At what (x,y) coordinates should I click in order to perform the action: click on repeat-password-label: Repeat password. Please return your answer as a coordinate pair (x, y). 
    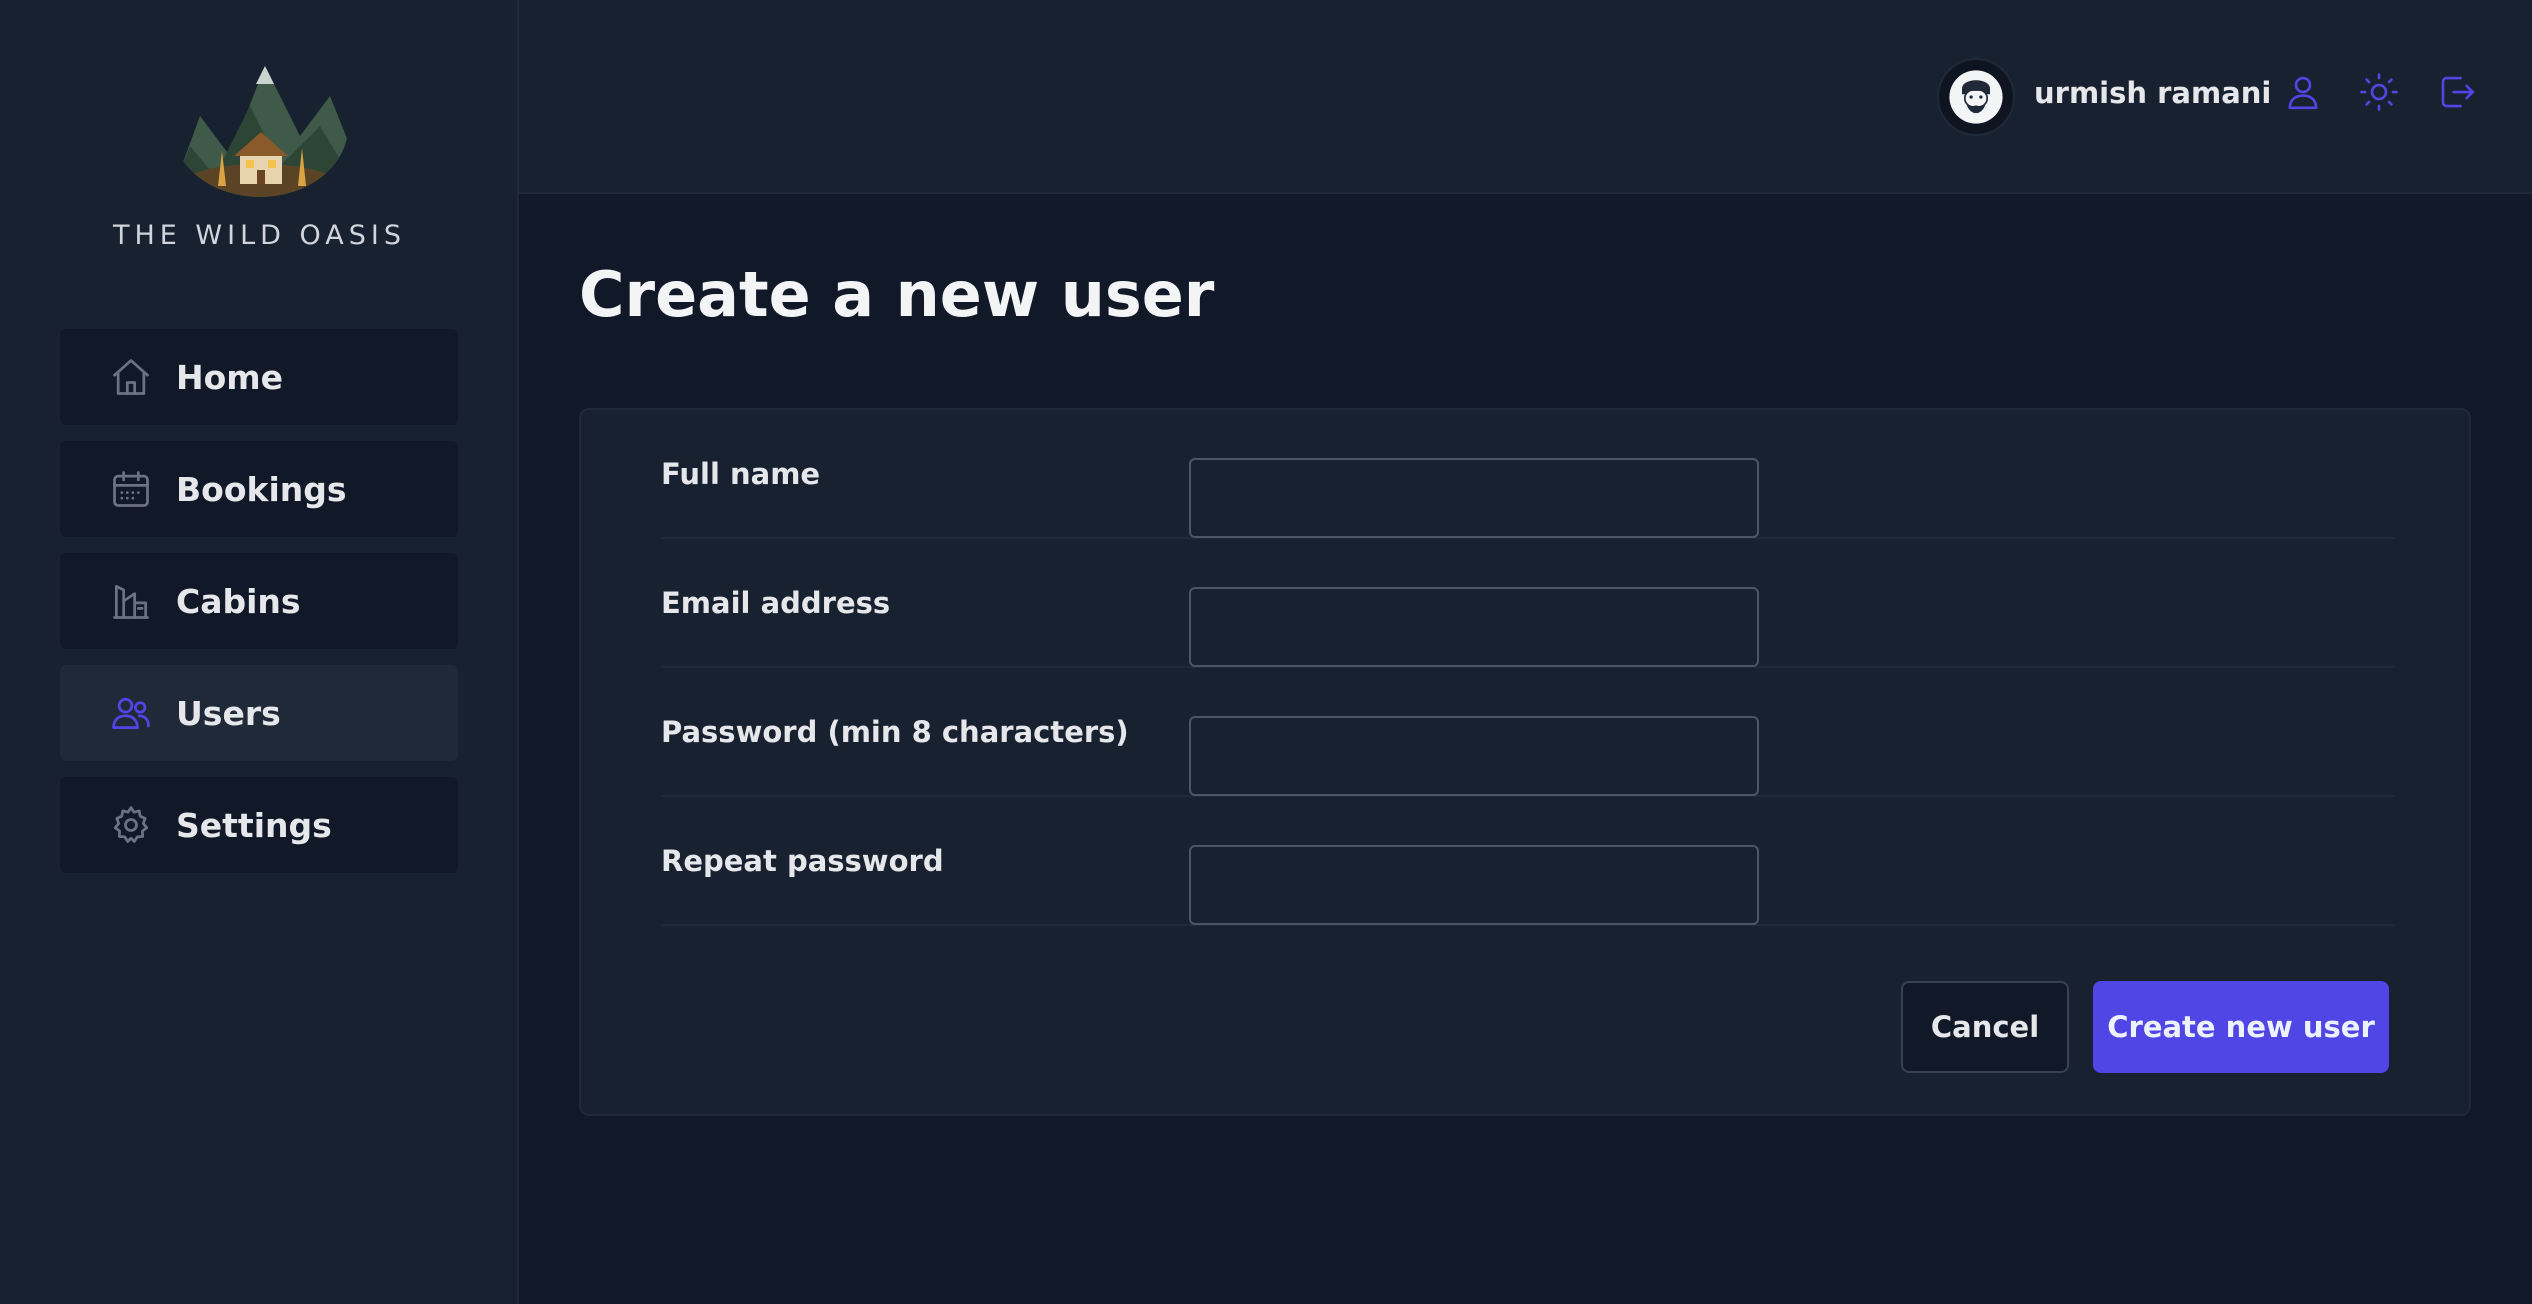
    Looking at the image, I should click on (802, 860).